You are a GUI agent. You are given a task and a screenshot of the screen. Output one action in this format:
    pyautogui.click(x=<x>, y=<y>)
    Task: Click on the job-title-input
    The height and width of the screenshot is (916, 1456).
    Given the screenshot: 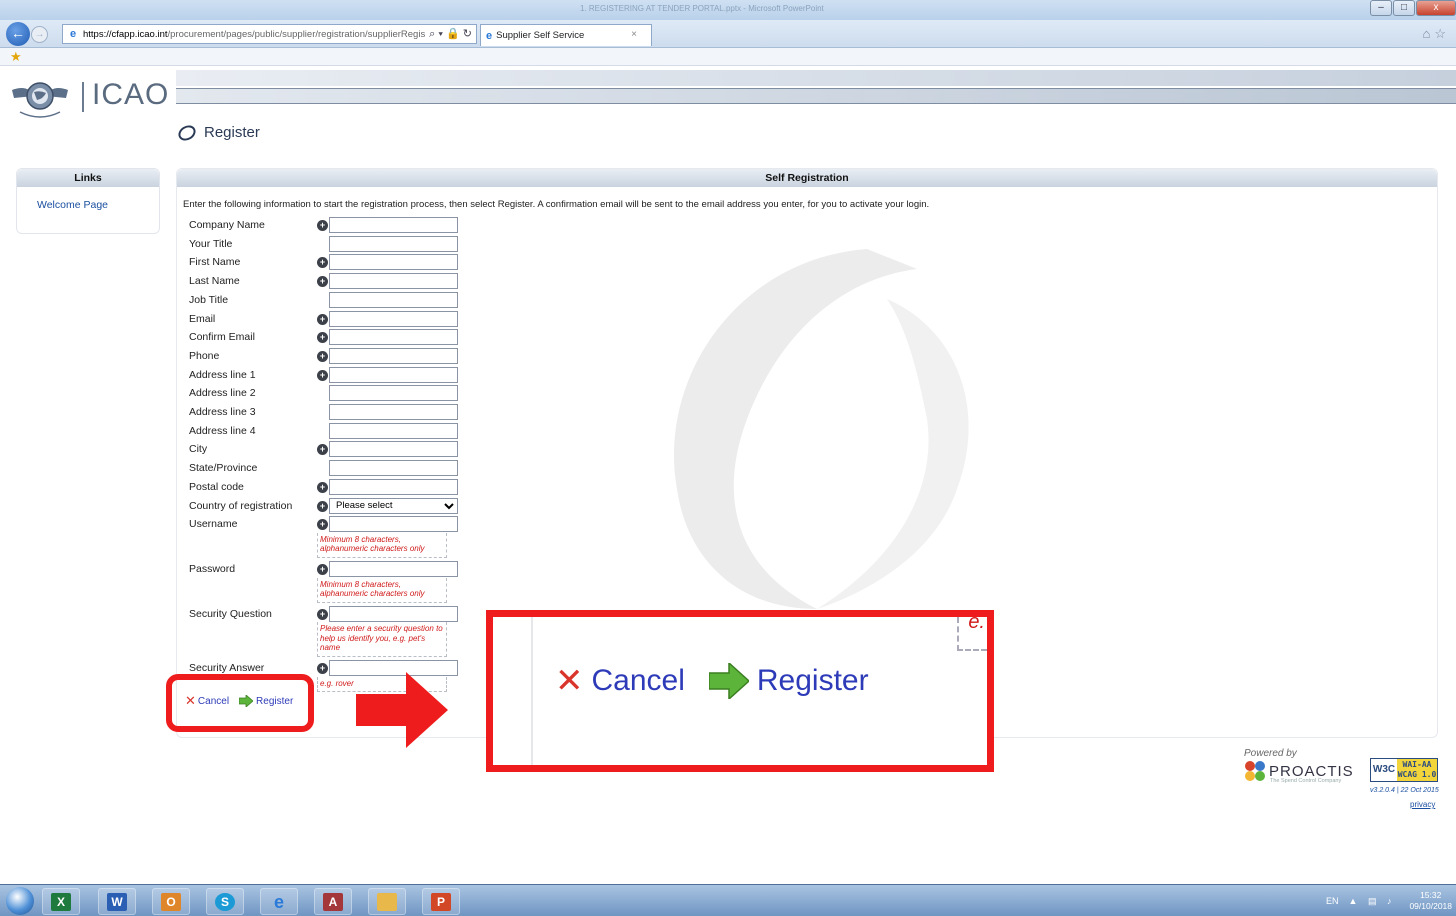 What is the action you would take?
    pyautogui.click(x=393, y=299)
    